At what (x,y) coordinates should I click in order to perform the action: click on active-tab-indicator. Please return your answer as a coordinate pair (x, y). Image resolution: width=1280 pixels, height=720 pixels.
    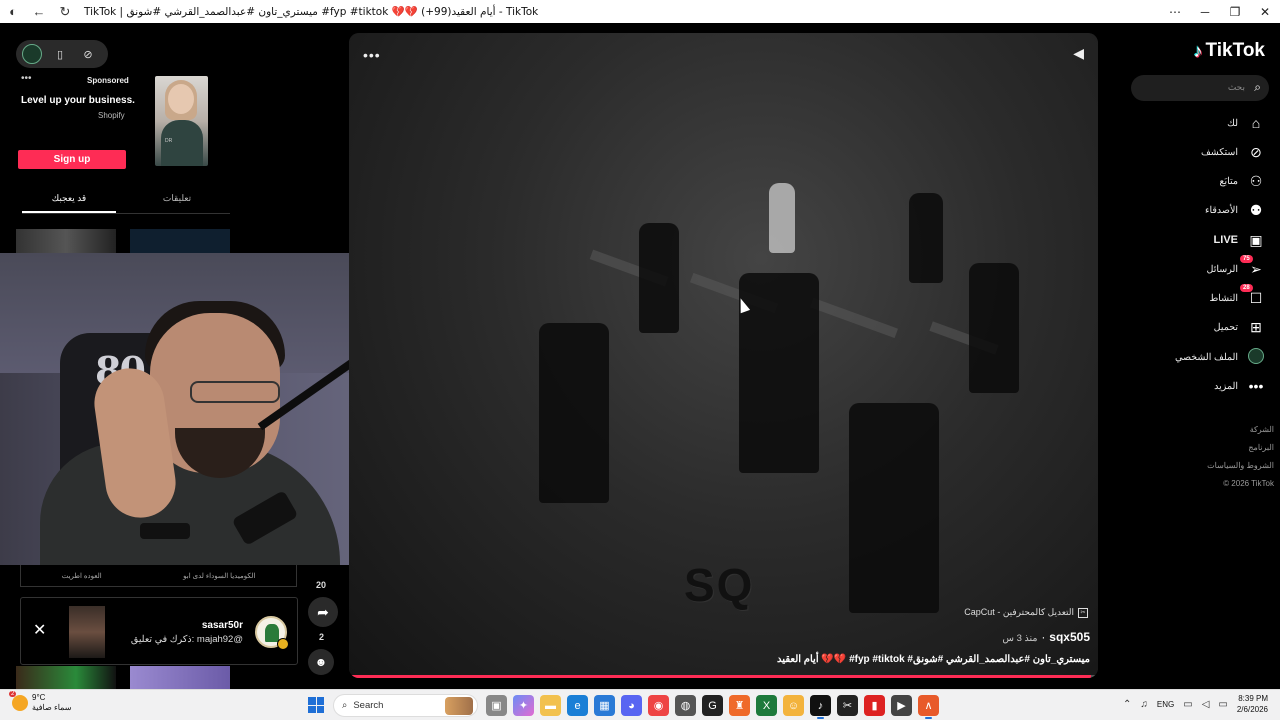
    Looking at the image, I should click on (69, 212).